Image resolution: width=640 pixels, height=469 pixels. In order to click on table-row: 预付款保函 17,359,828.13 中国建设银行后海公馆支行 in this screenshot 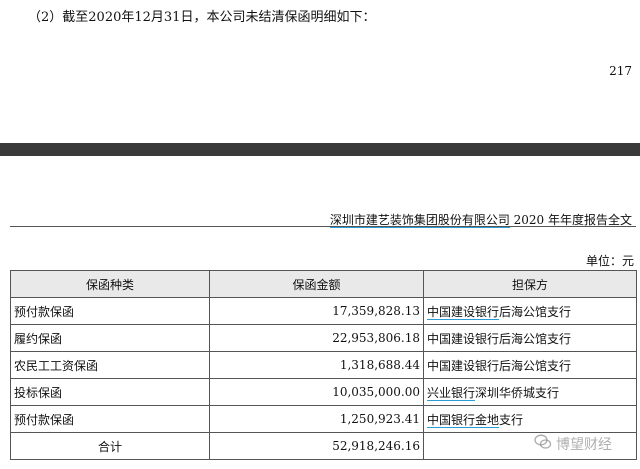, I will do `click(323, 311)`.